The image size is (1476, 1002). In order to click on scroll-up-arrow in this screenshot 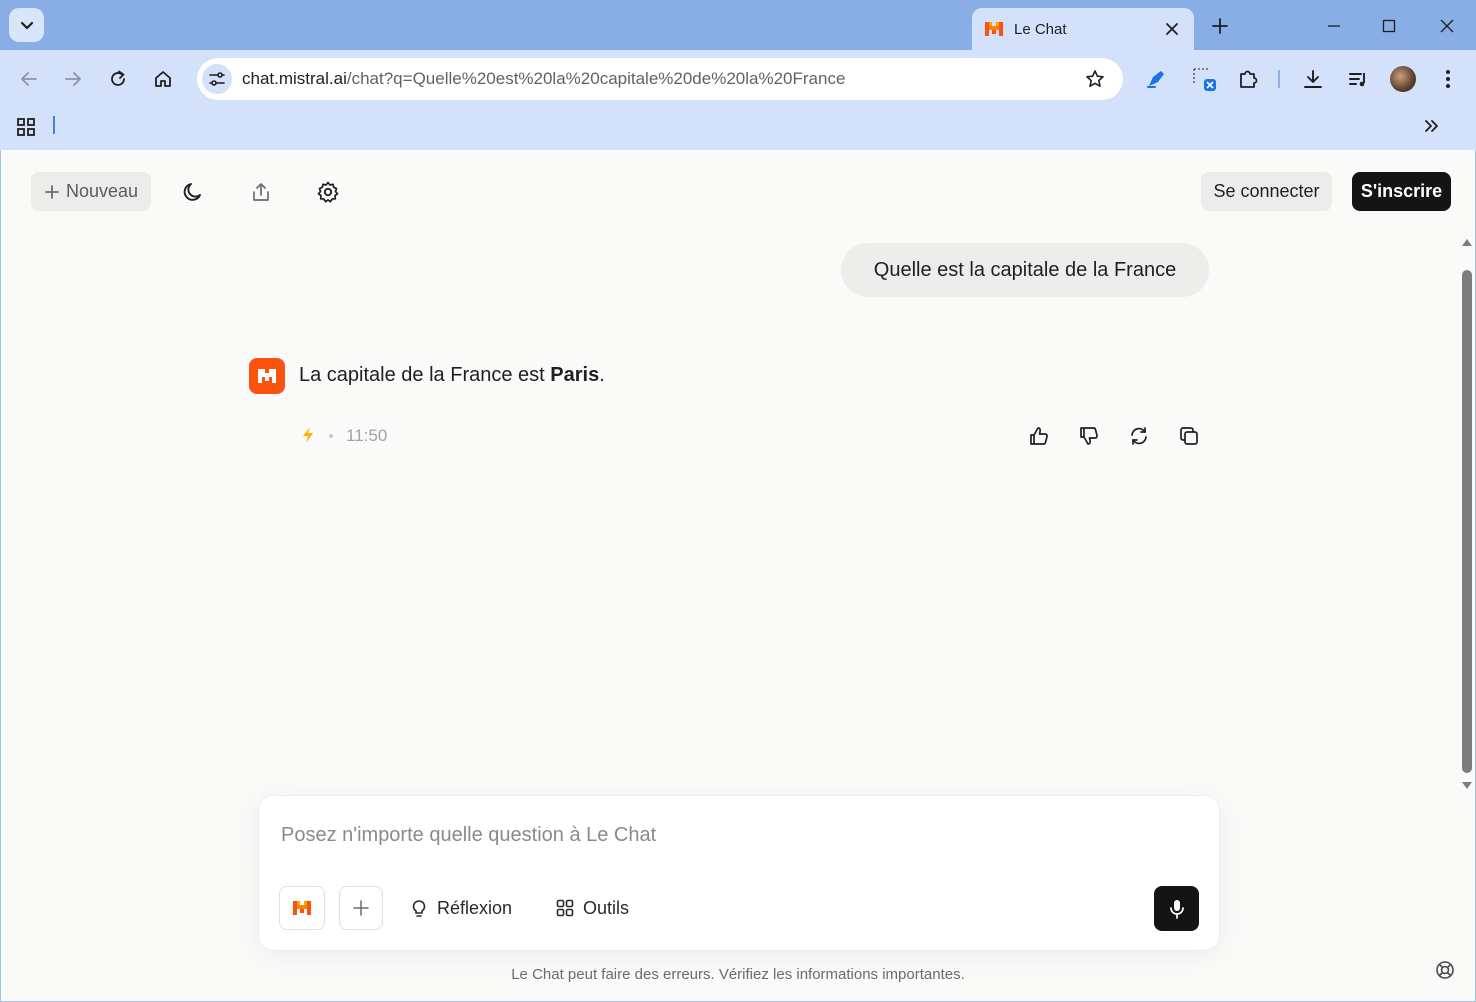, I will do `click(1467, 242)`.